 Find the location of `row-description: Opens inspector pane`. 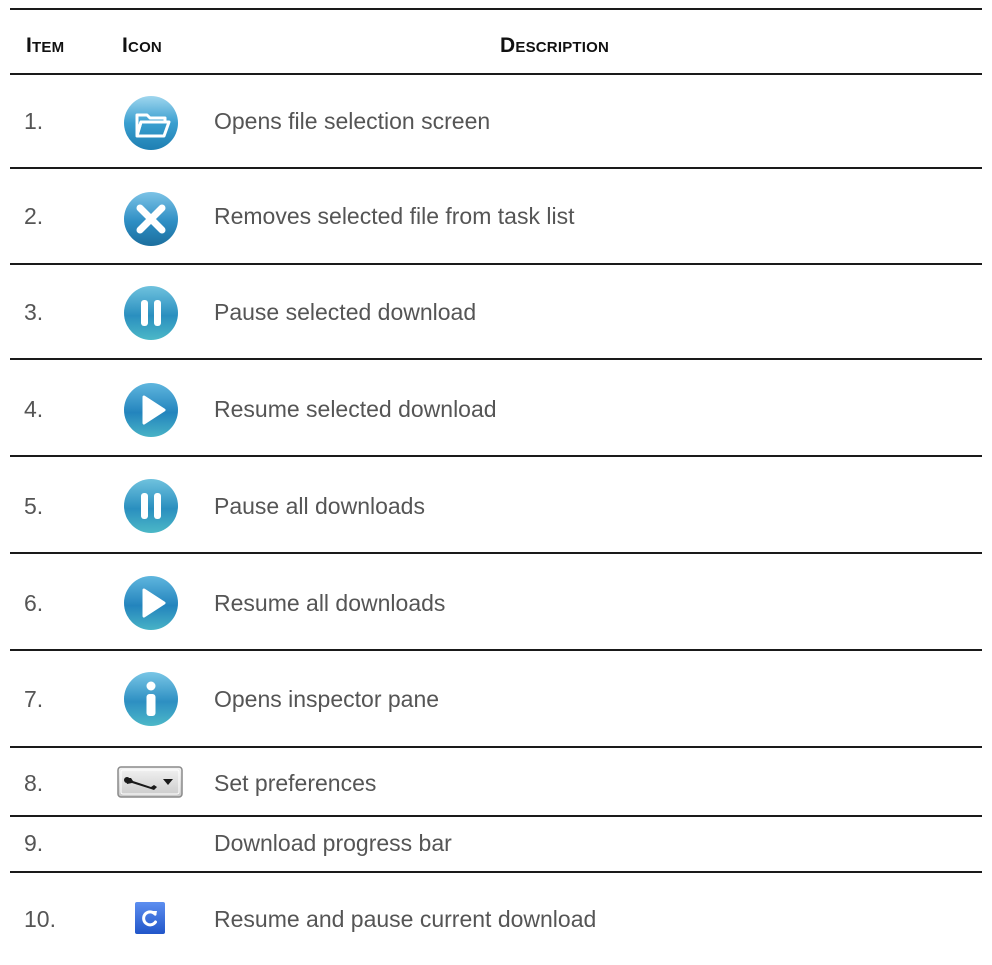

row-description: Opens inspector pane is located at coordinates (327, 699).